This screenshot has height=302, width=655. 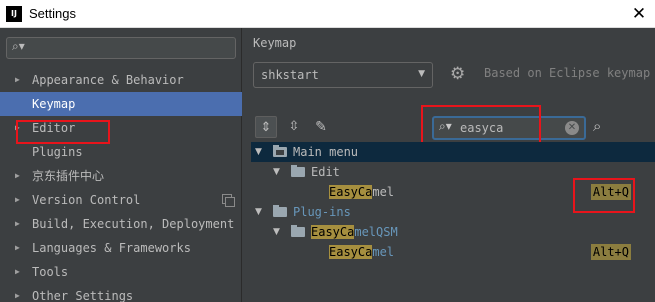 I want to click on expand-all-button: ⇕, so click(x=266, y=127).